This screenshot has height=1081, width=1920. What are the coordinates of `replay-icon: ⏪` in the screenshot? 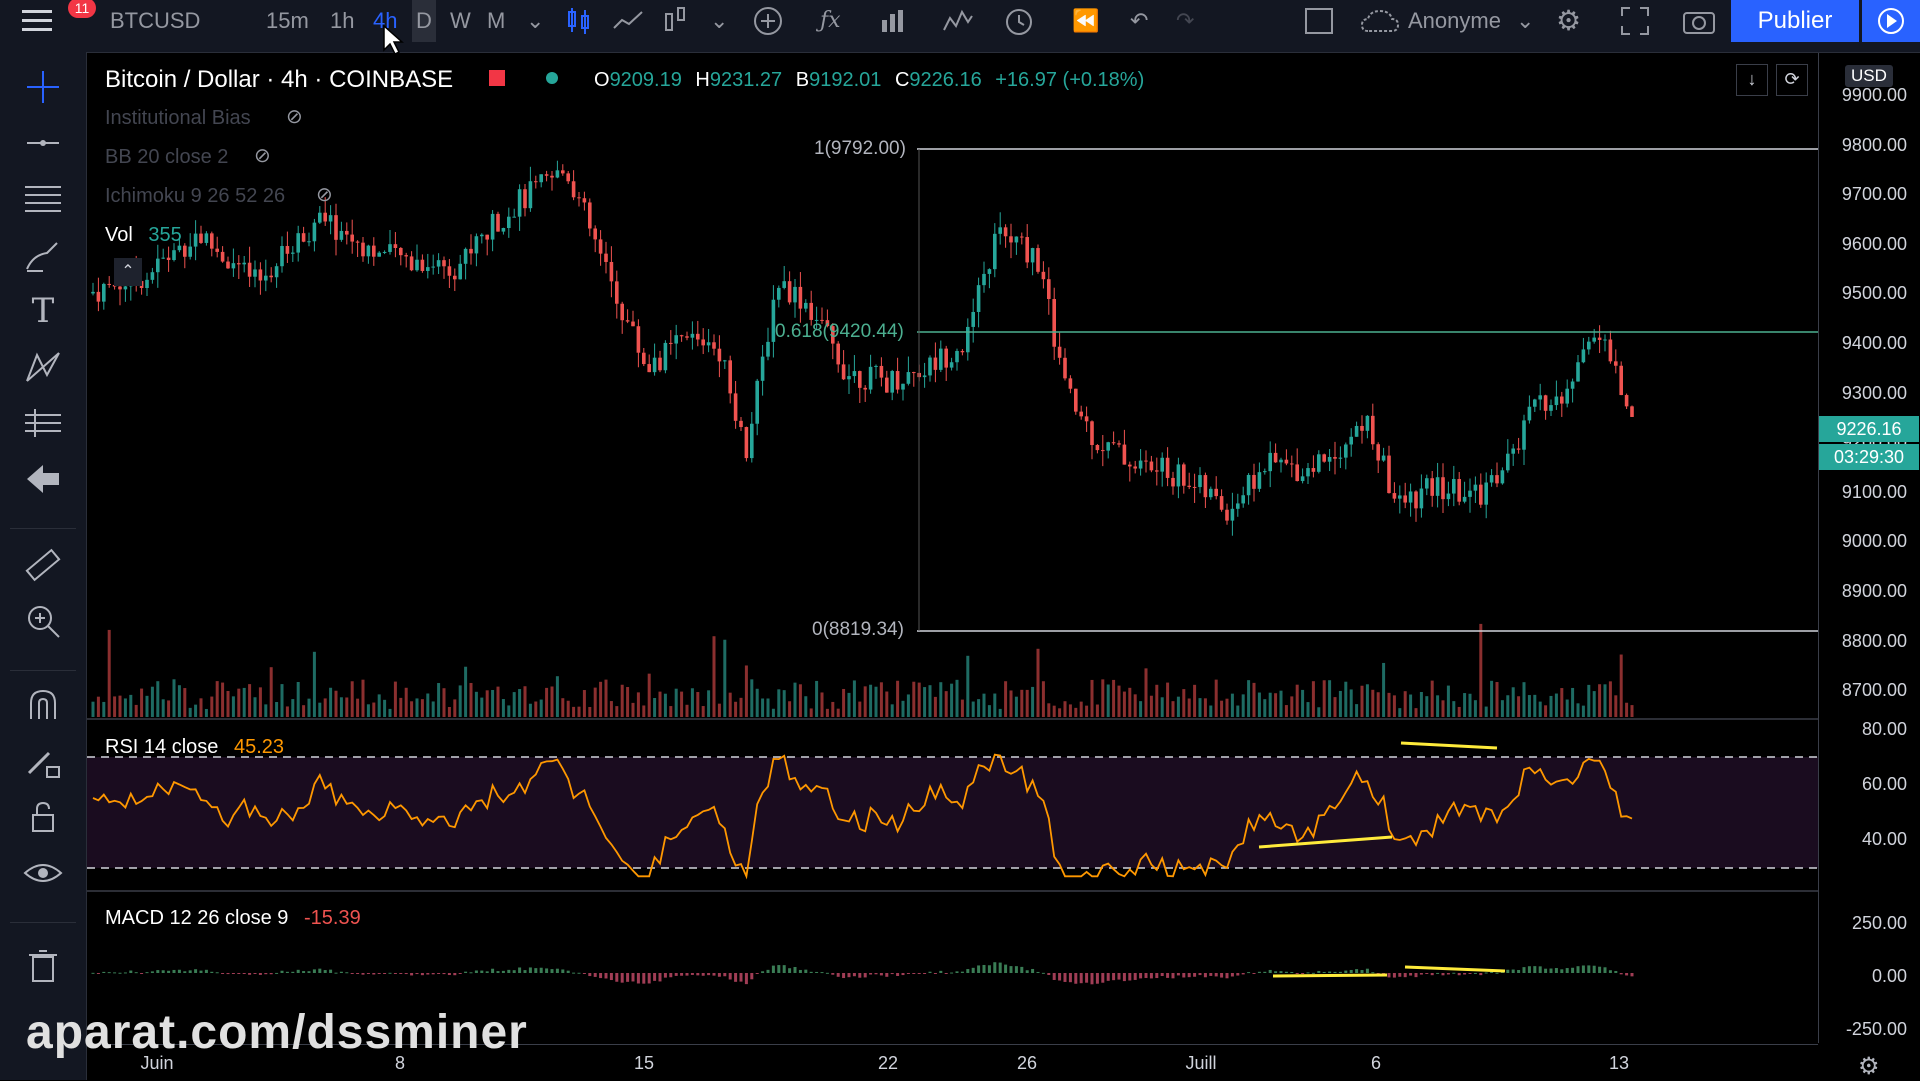 It's located at (1085, 21).